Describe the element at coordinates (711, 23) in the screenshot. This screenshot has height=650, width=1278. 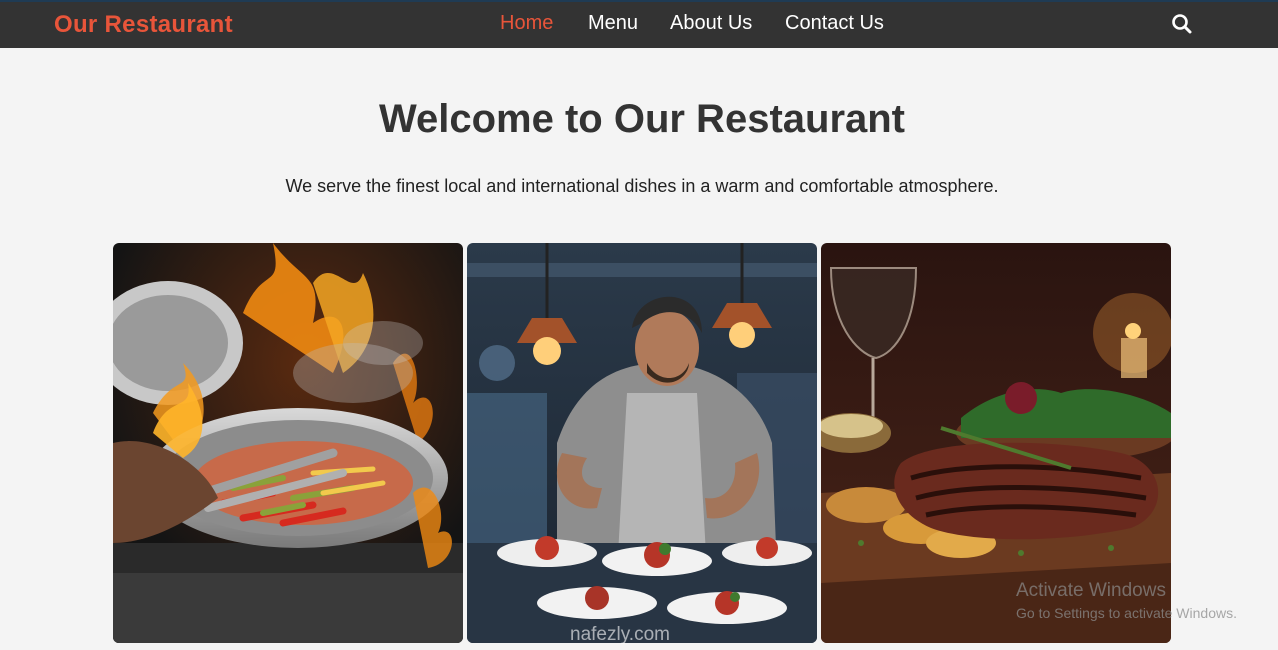
I see `nav-about-link: About Us` at that location.